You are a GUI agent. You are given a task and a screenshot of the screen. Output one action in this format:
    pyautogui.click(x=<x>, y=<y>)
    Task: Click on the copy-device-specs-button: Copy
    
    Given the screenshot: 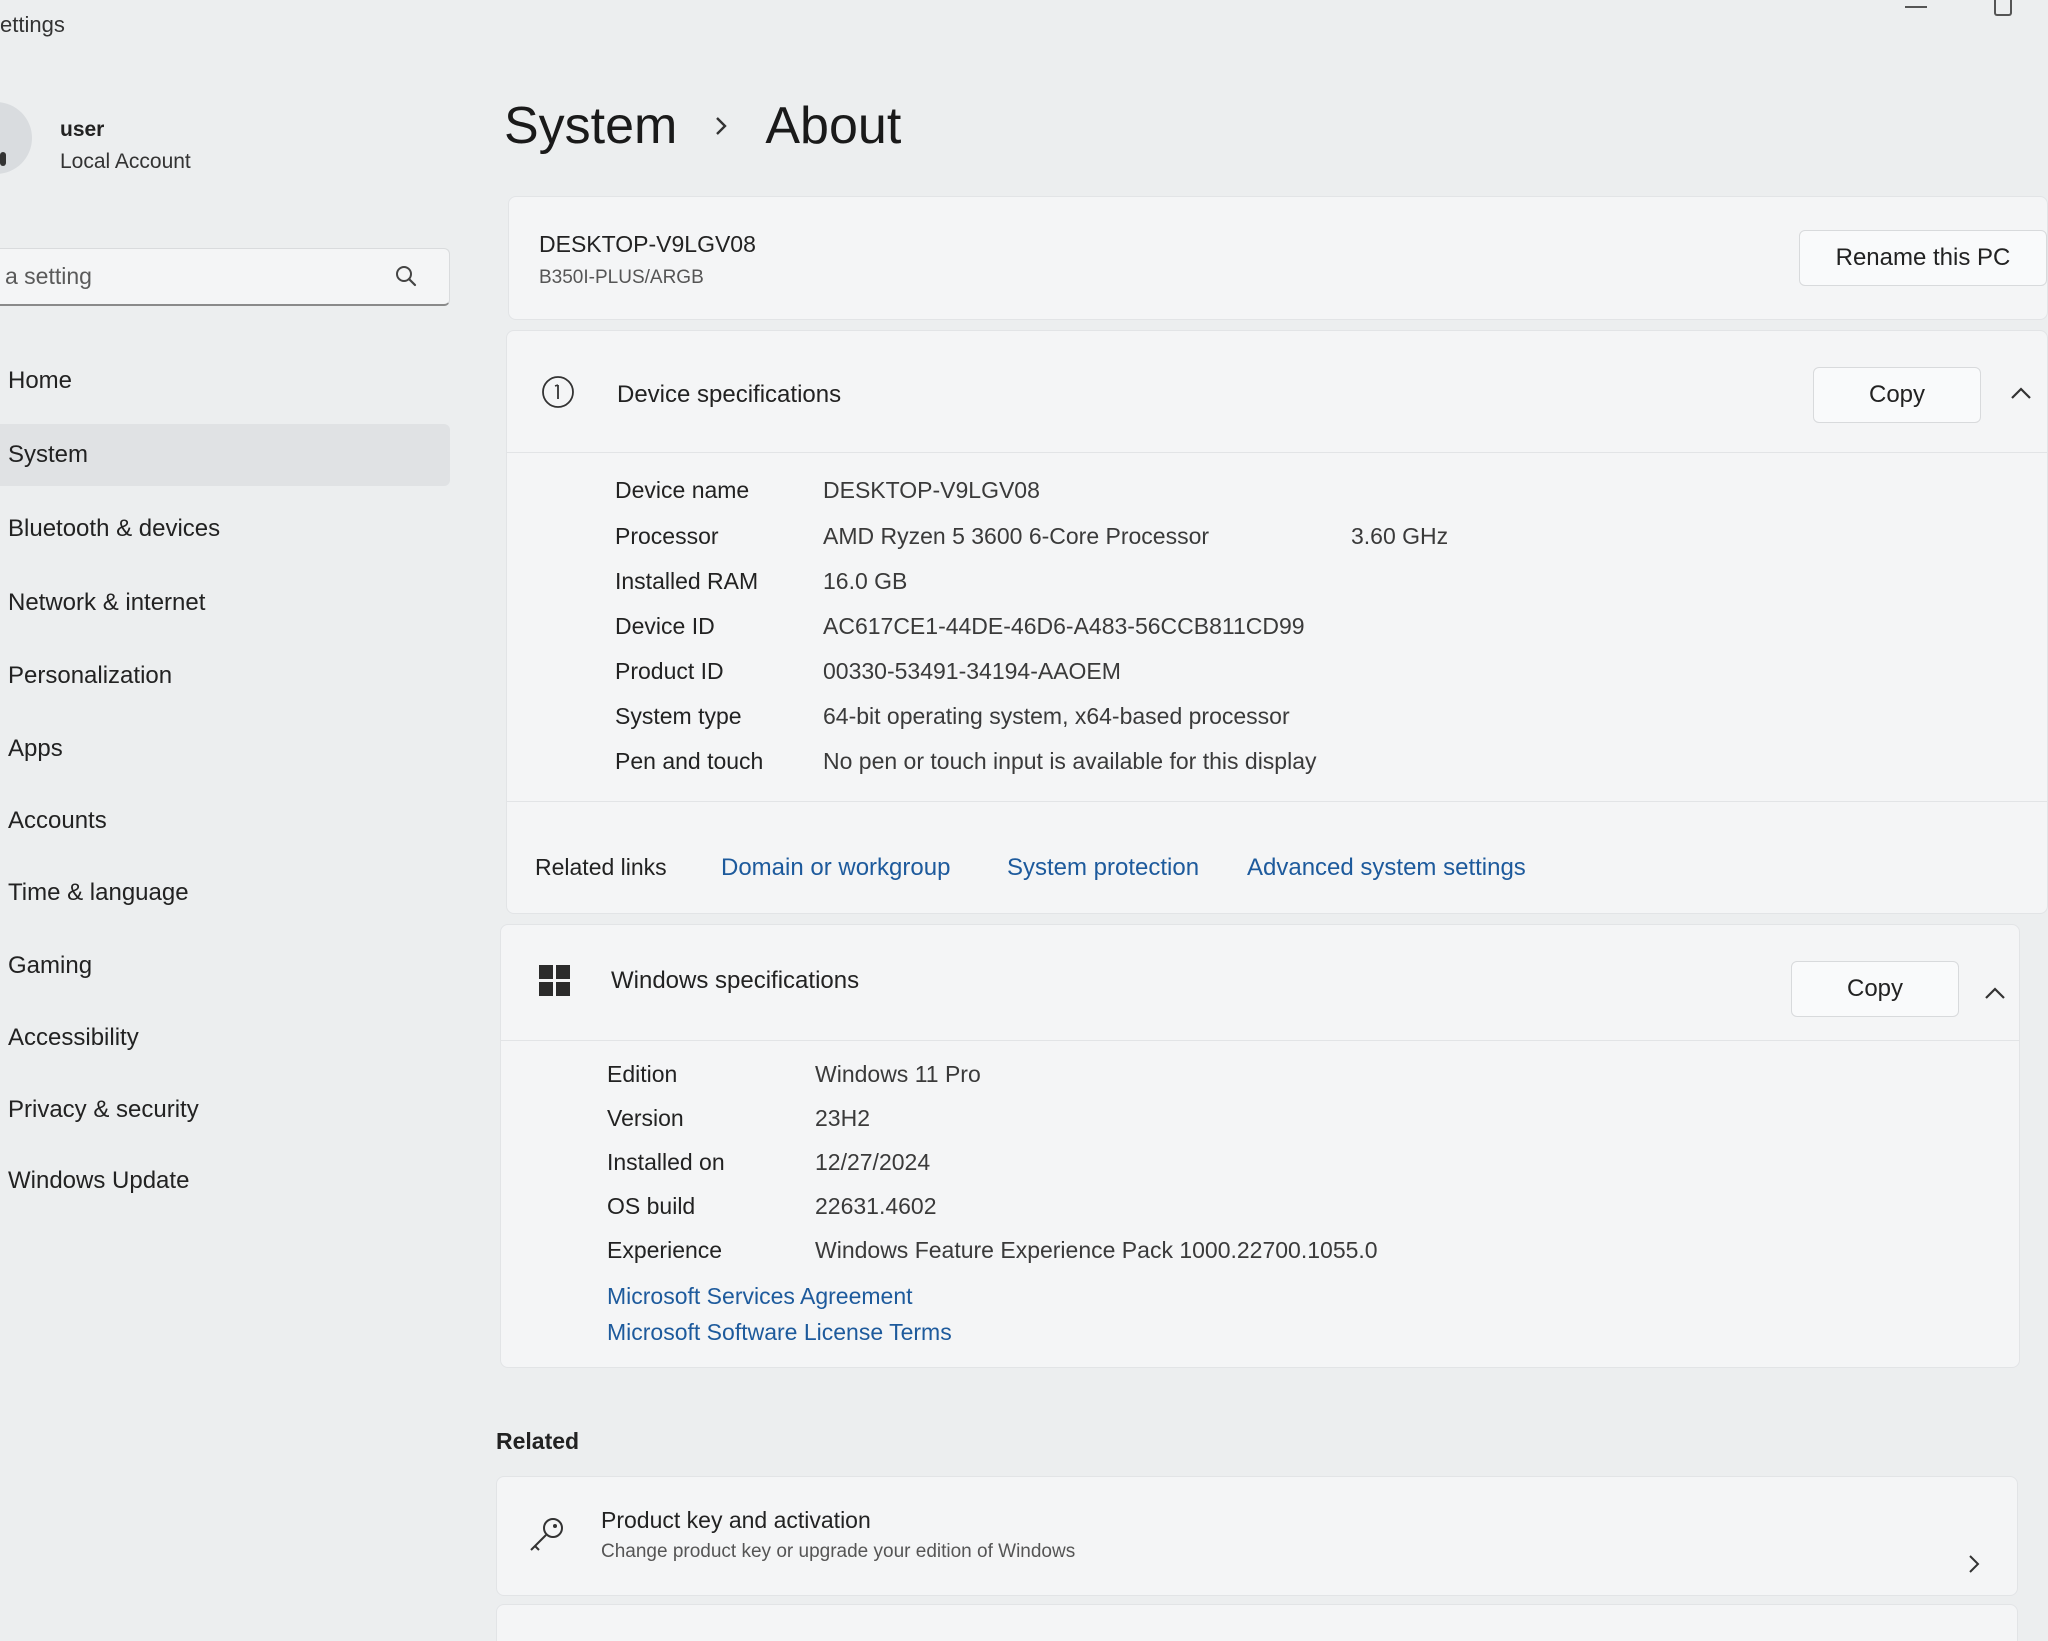 What is the action you would take?
    pyautogui.click(x=1897, y=395)
    